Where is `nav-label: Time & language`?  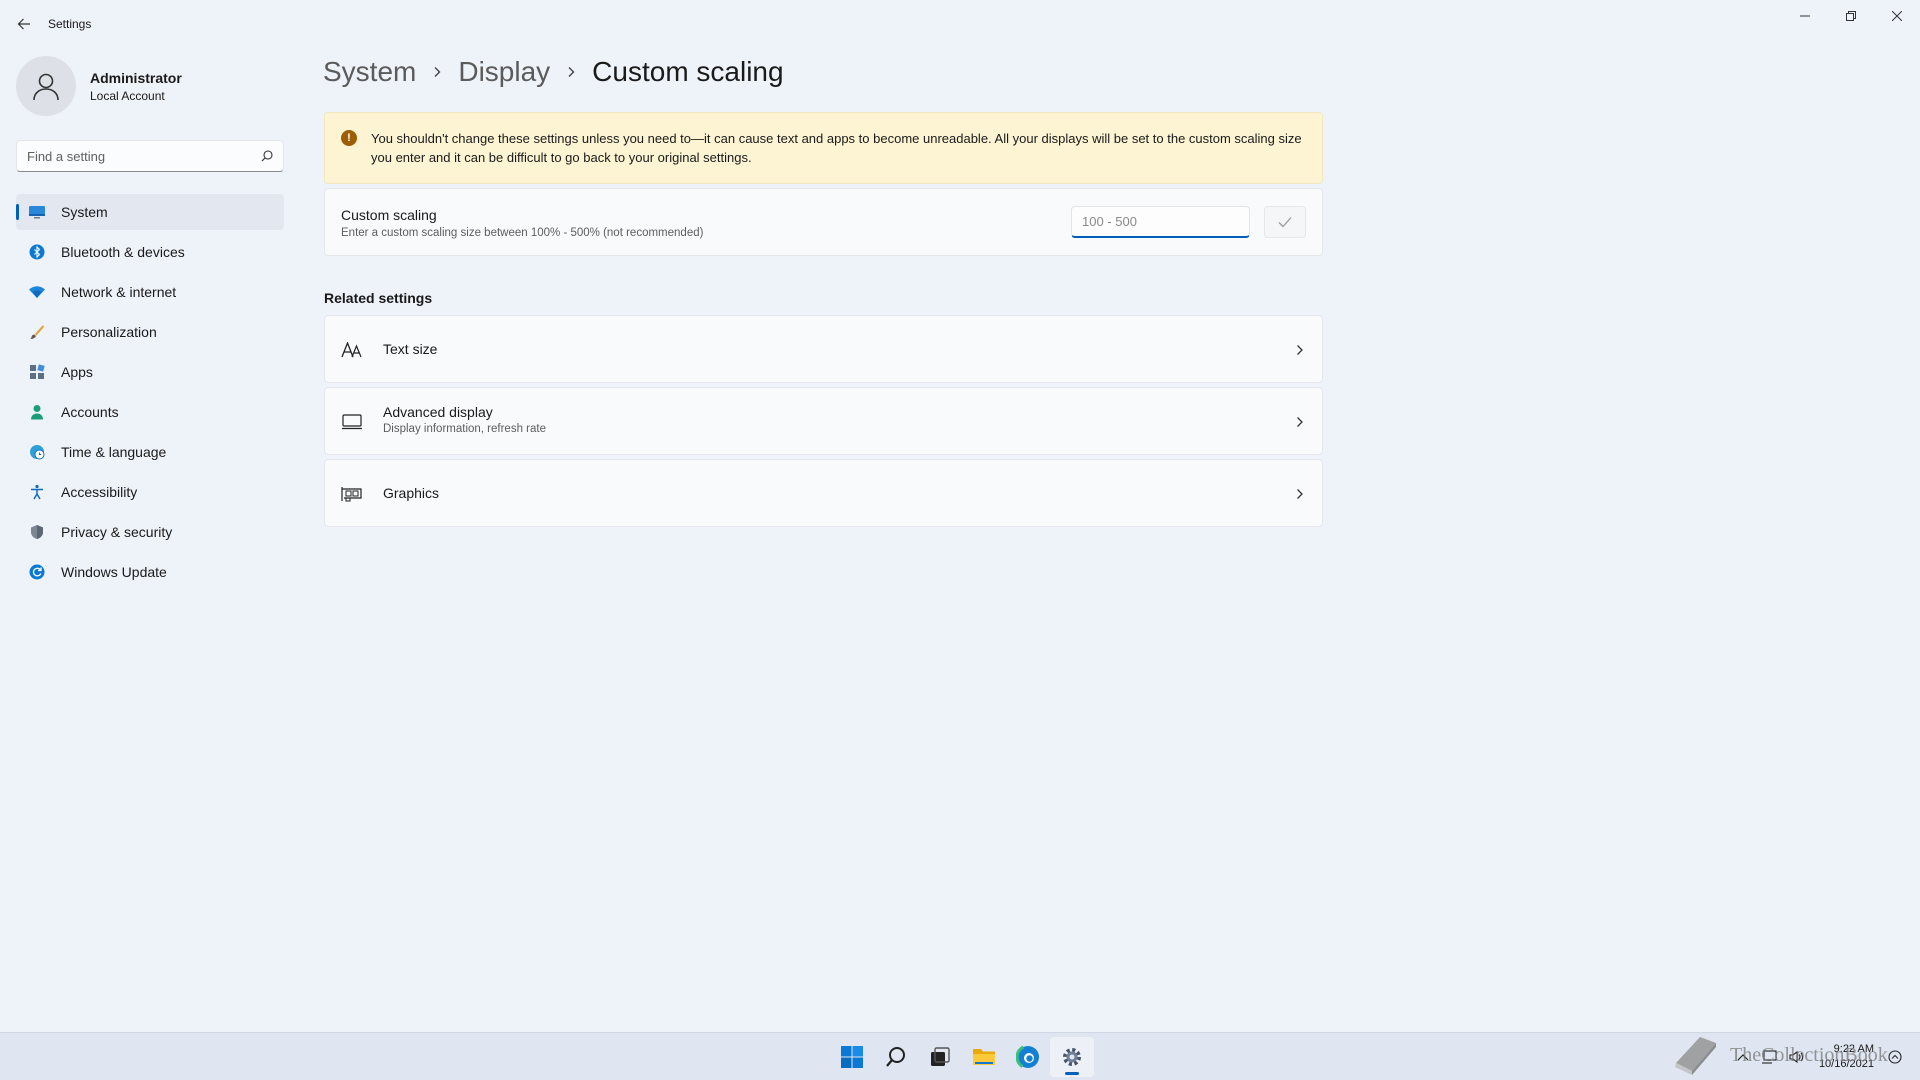 nav-label: Time & language is located at coordinates (114, 452).